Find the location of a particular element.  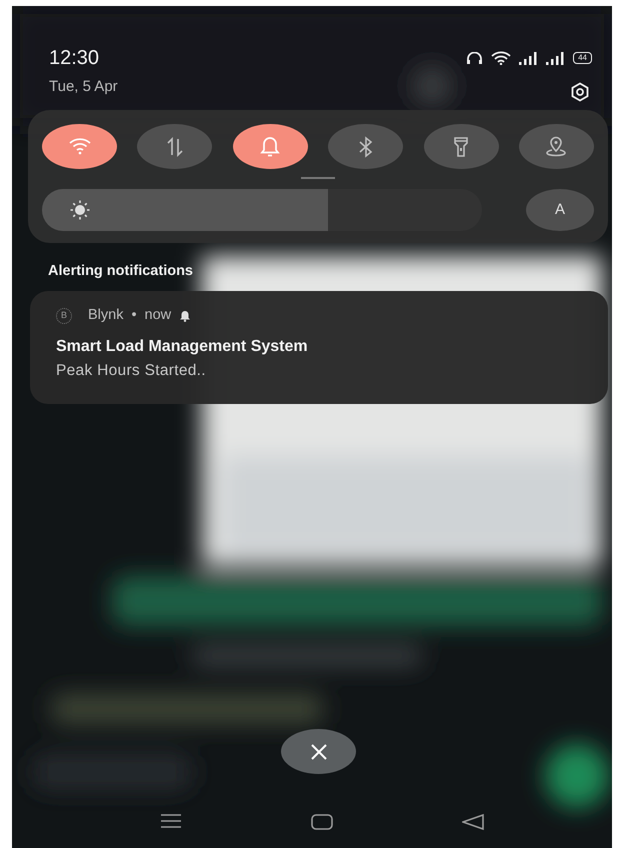

back-icon is located at coordinates (473, 822).